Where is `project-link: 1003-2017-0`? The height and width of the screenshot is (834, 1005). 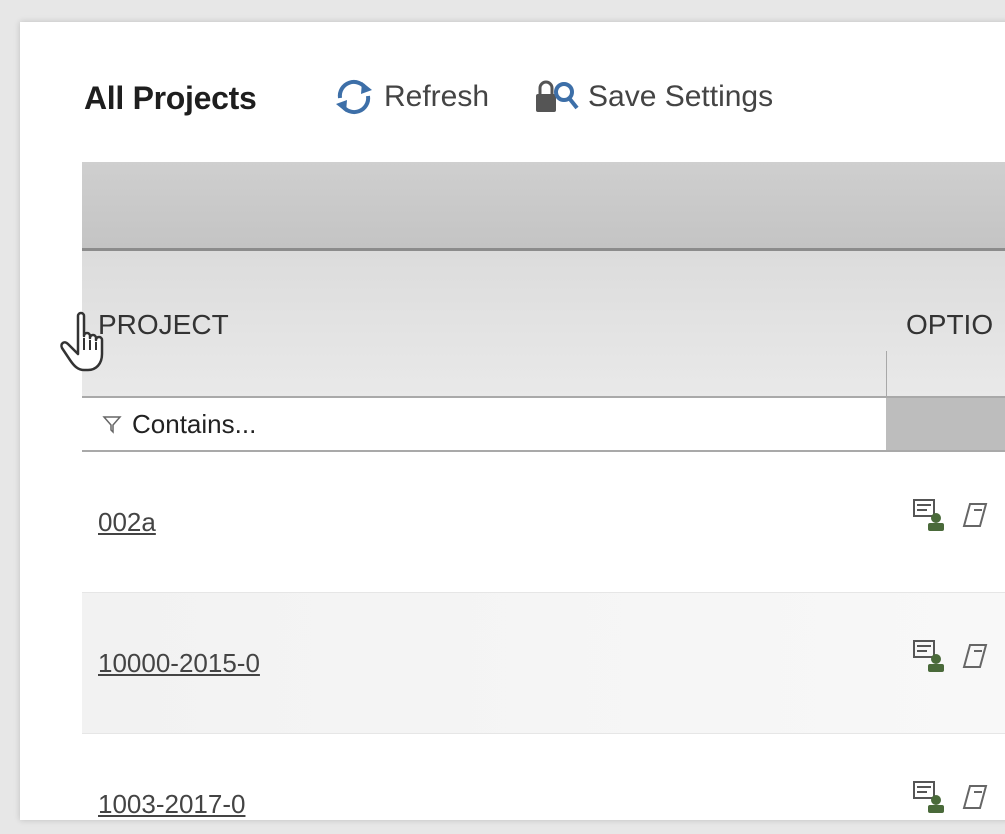 project-link: 1003-2017-0 is located at coordinates (171, 804).